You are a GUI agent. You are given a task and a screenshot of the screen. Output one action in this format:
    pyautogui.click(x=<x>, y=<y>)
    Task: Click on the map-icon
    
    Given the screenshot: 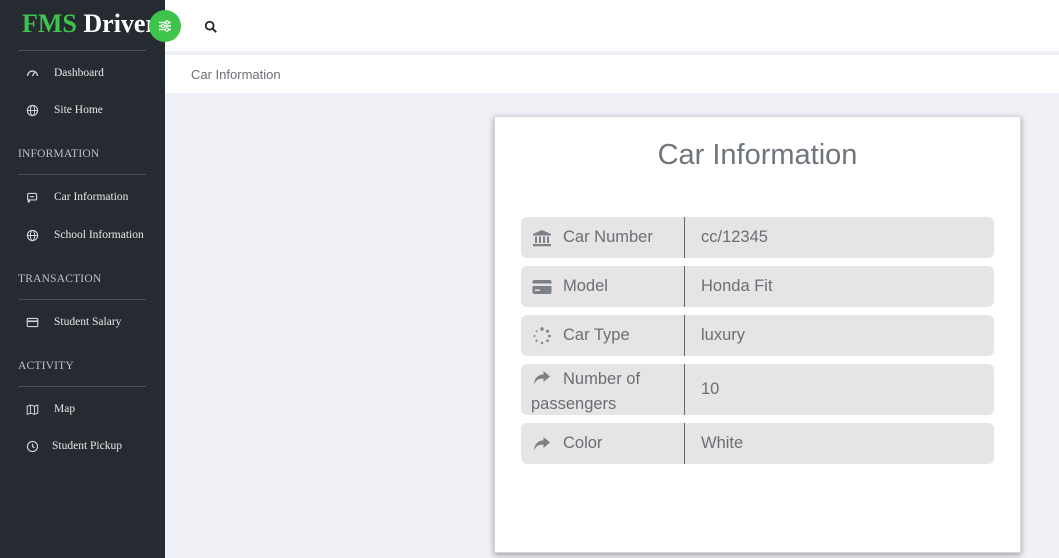 What is the action you would take?
    pyautogui.click(x=32, y=409)
    